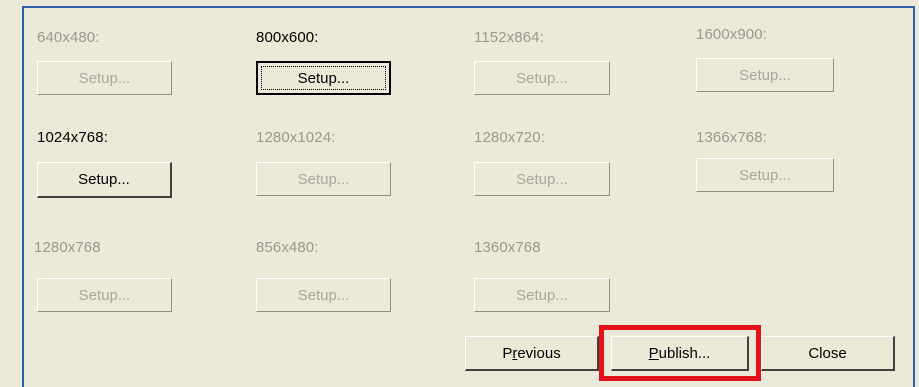  Describe the element at coordinates (731, 34) in the screenshot. I see `resolution-label-1600x900: 1600x900:` at that location.